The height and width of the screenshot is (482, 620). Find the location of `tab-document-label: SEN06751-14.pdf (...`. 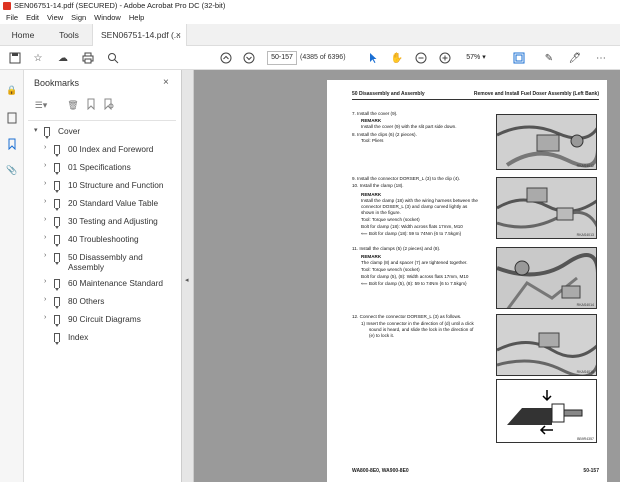

tab-document-label: SEN06751-14.pdf (... is located at coordinates (141, 35).